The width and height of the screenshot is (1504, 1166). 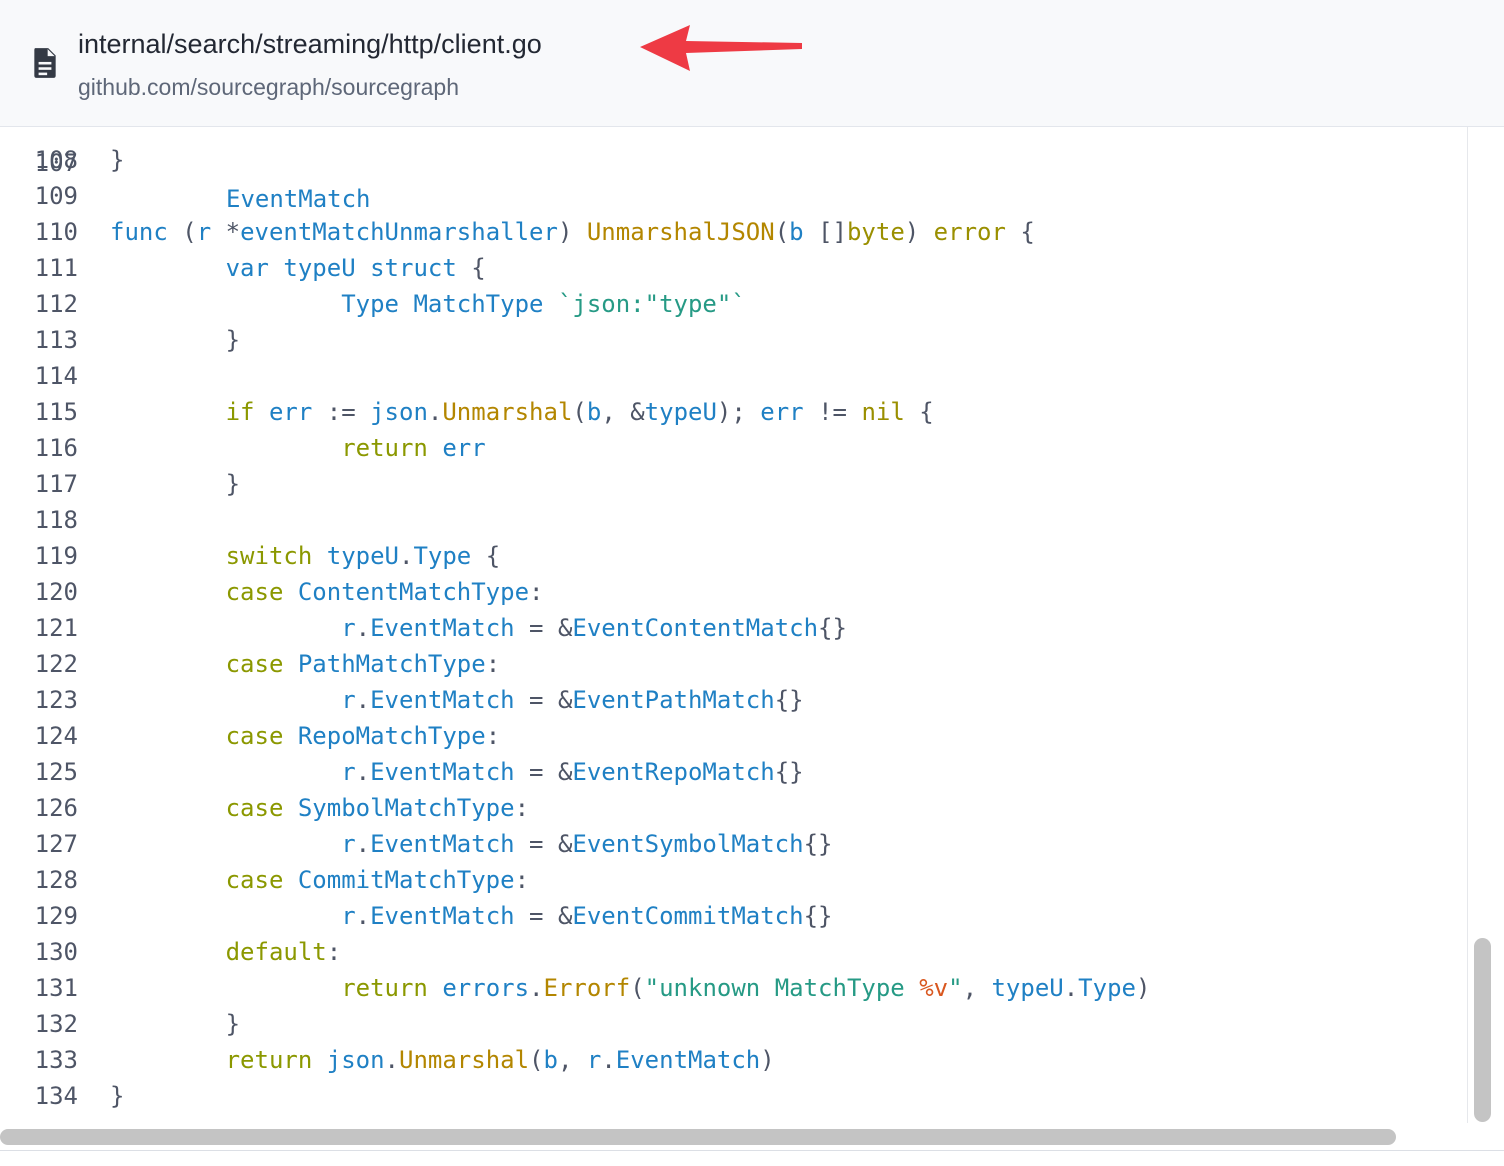 I want to click on code-token: return, so click(x=384, y=988).